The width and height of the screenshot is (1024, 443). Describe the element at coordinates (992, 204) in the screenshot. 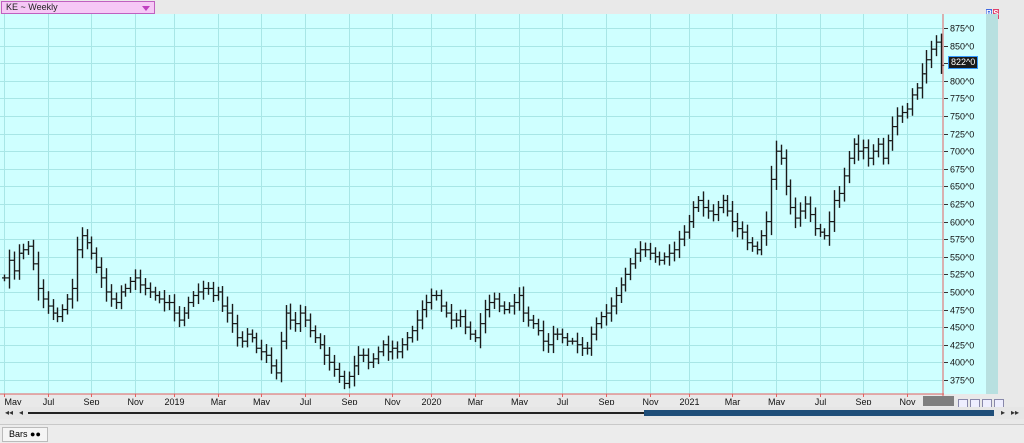

I see `right-scroll-gutter` at that location.